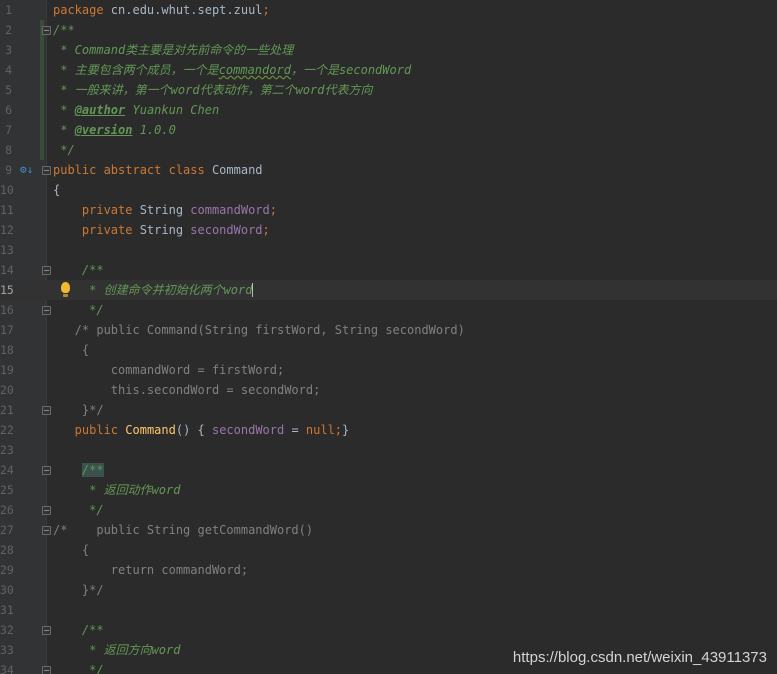 The height and width of the screenshot is (674, 777). Describe the element at coordinates (388, 490) in the screenshot. I see `code-line: 25 * 返回动作word` at that location.